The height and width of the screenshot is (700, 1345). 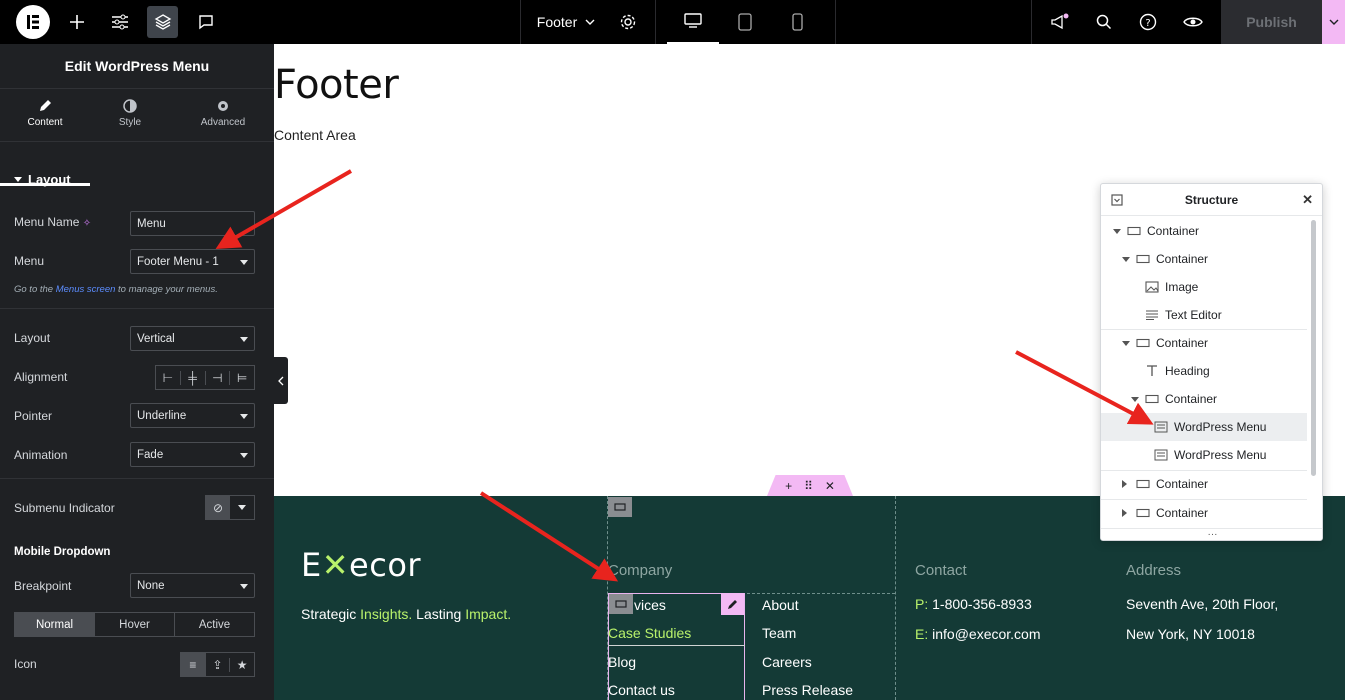 I want to click on add-icon: +, so click(x=788, y=486).